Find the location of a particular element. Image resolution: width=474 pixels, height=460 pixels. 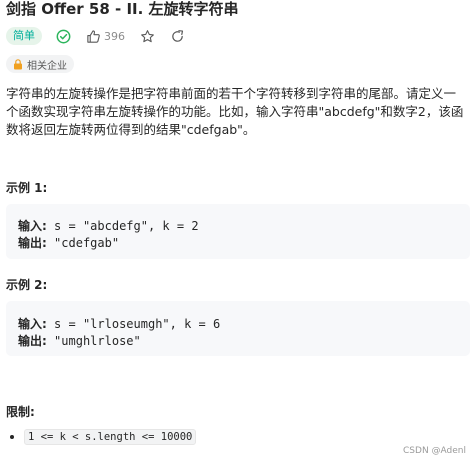

example-2-input: 输入: s = "lrloseumgh", k = 6 is located at coordinates (119, 323).